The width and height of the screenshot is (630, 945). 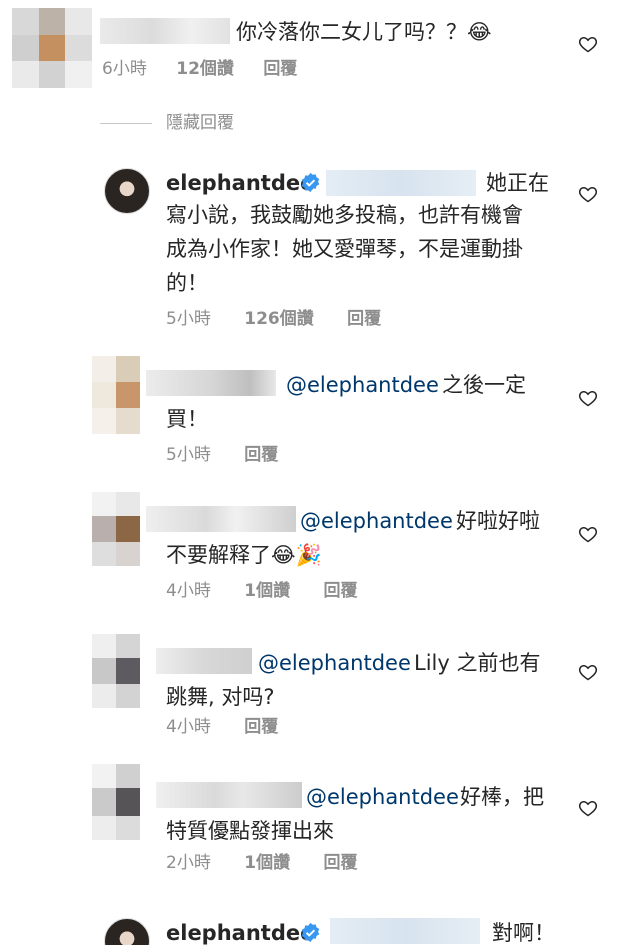 I want to click on comment-text-line1: Lily 之前也有, so click(x=477, y=663).